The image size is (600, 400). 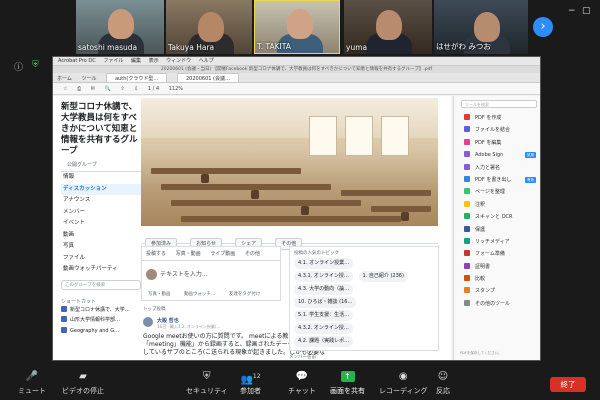 I want to click on minimize-icon: −, so click(x=572, y=11).